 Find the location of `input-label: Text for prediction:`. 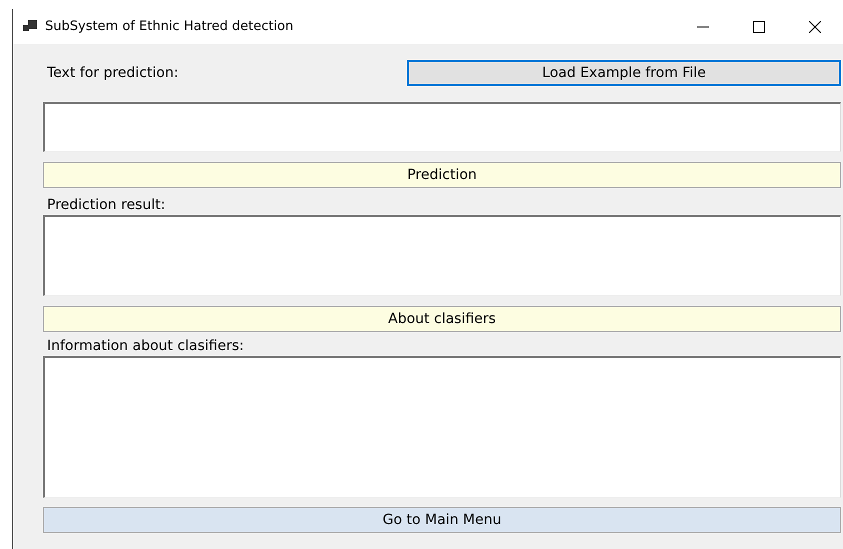

input-label: Text for prediction: is located at coordinates (112, 73).